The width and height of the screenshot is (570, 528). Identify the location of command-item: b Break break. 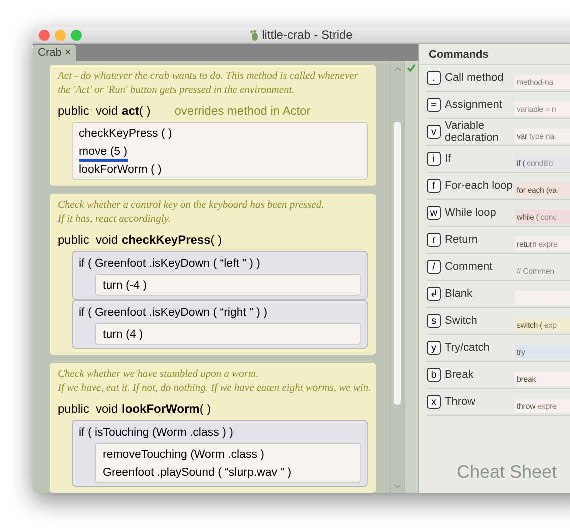
(498, 375).